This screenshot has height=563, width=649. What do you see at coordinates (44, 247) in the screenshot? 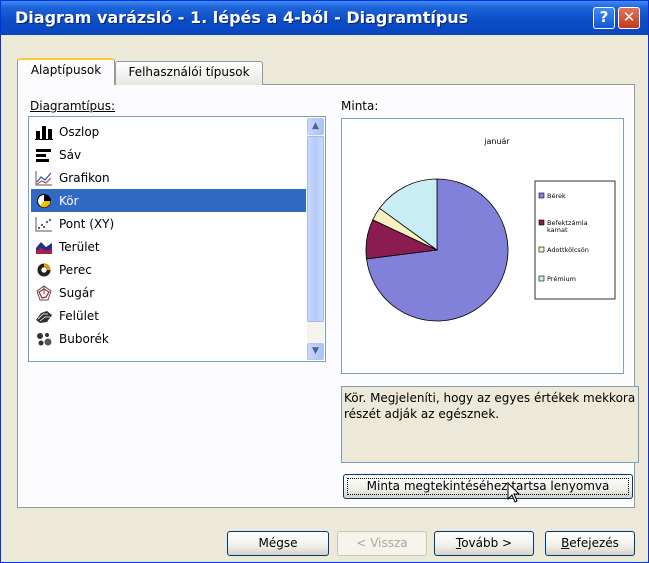
I see `area-chart-icon` at bounding box center [44, 247].